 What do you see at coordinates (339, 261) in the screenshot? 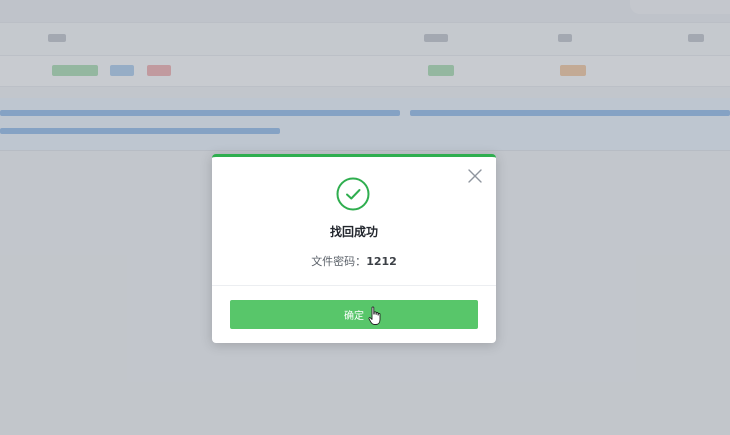
I see `password-label: 文件密码：` at bounding box center [339, 261].